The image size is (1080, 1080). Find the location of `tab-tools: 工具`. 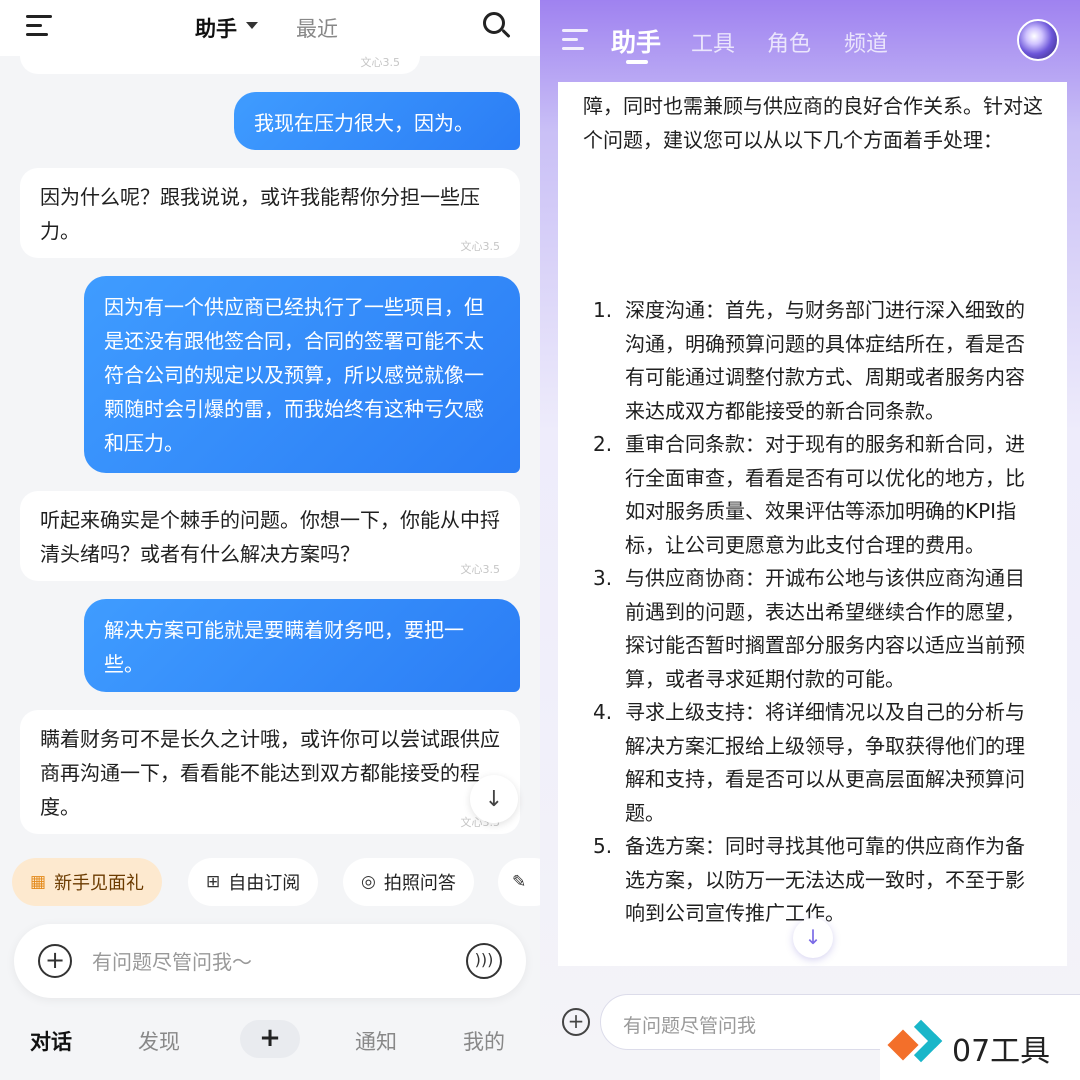

tab-tools: 工具 is located at coordinates (713, 42).